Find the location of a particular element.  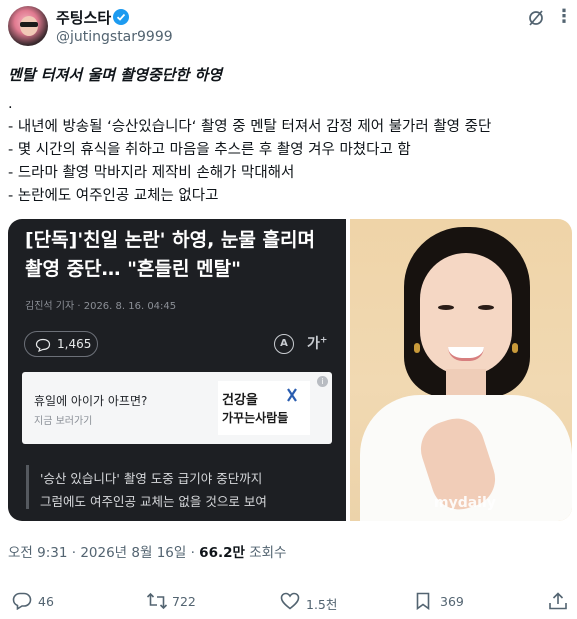

heart-icon is located at coordinates (290, 601).